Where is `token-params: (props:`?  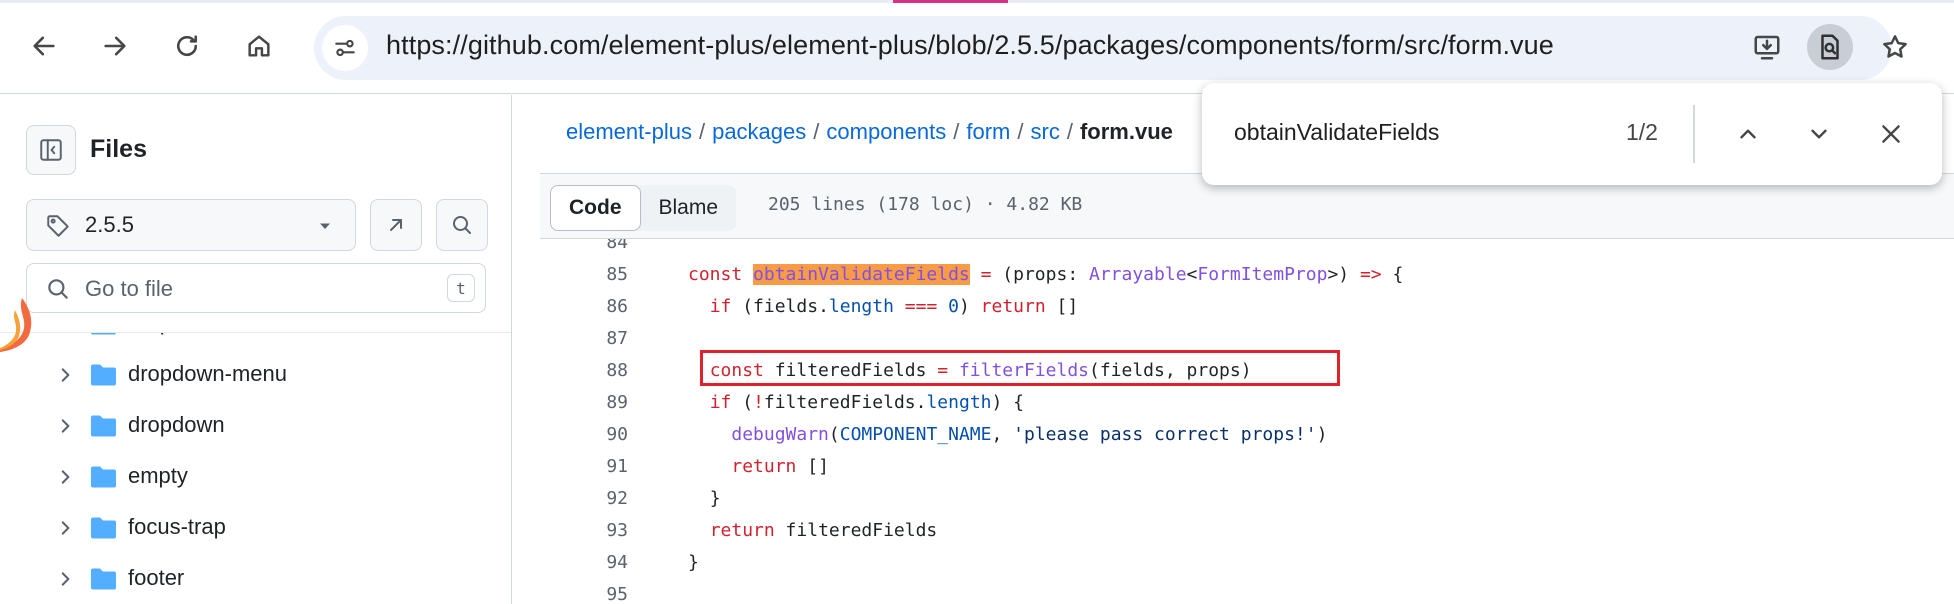 token-params: (props: is located at coordinates (1045, 274).